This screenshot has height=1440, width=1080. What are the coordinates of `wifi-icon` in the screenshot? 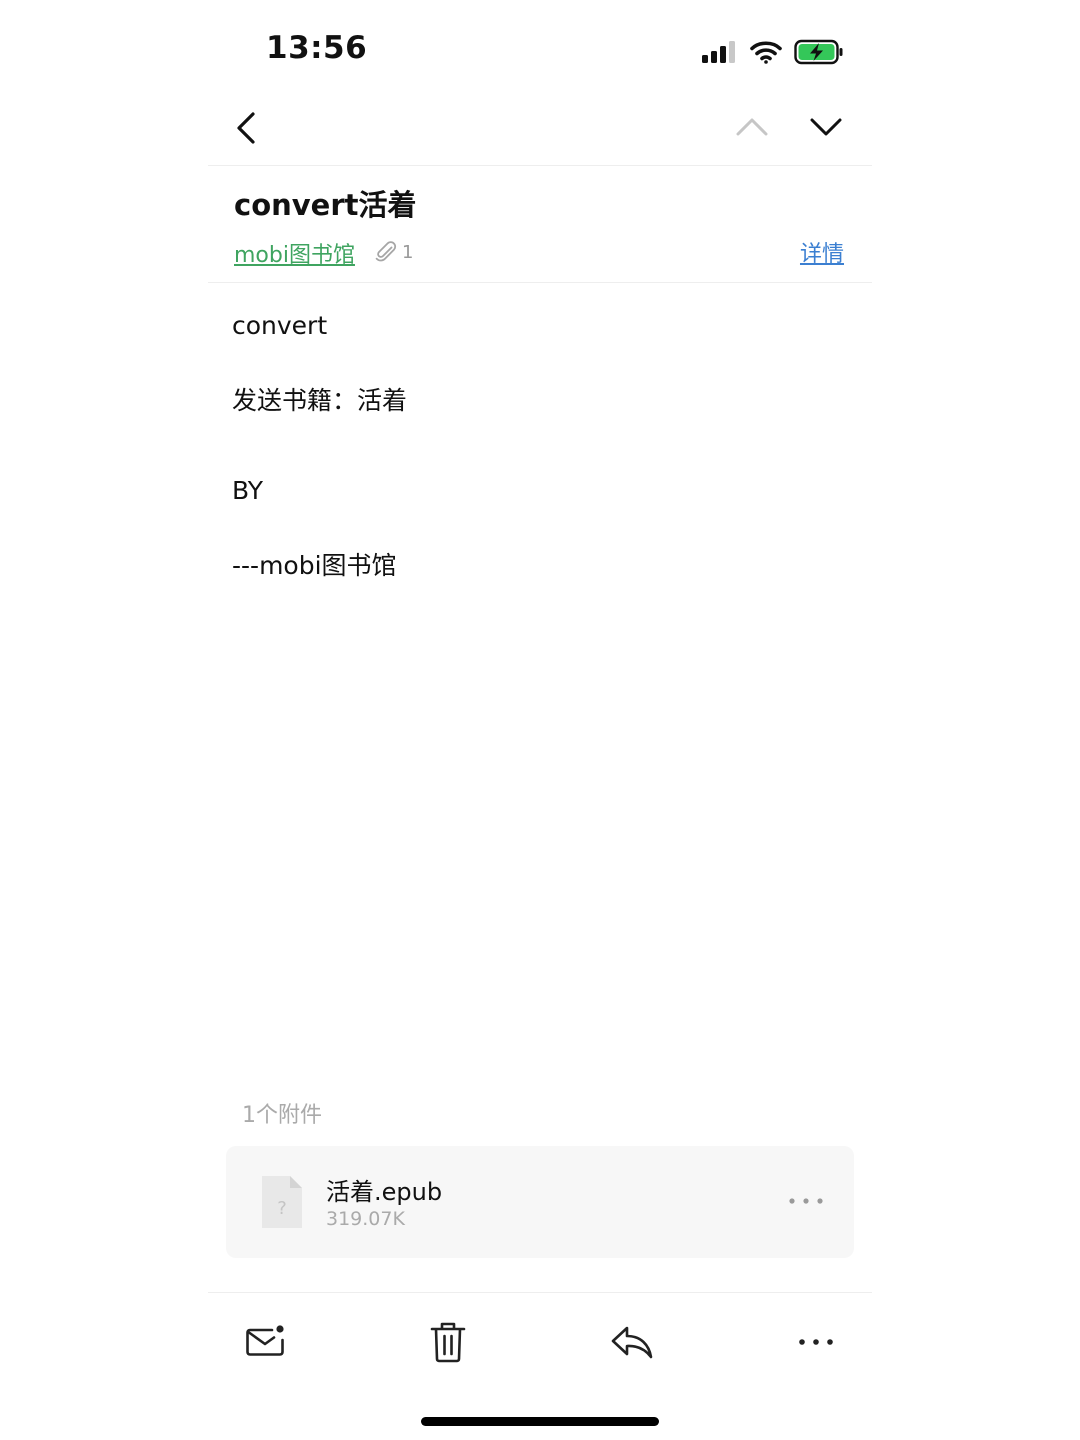 It's located at (766, 52).